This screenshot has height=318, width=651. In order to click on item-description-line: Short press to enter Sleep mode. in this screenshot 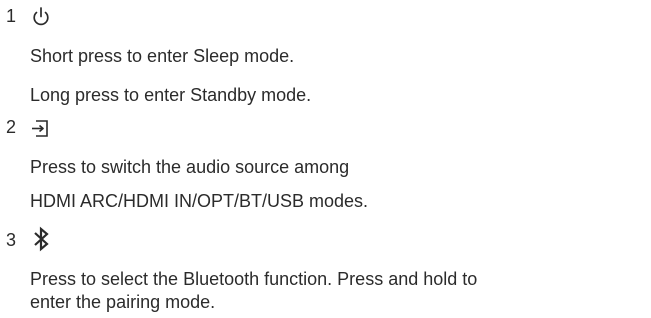, I will do `click(162, 56)`.